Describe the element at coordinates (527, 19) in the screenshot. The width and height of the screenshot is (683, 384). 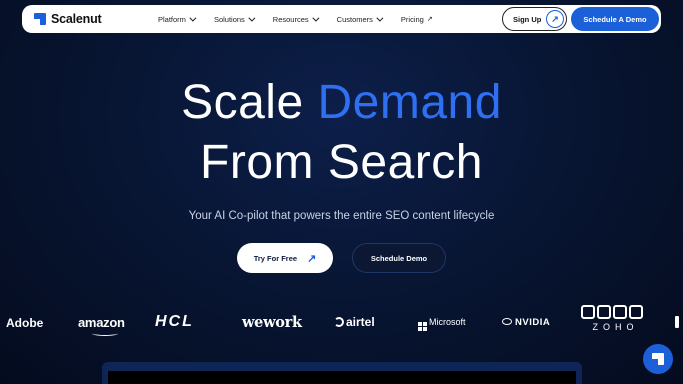
I see `sign-up-label: Sign Up` at that location.